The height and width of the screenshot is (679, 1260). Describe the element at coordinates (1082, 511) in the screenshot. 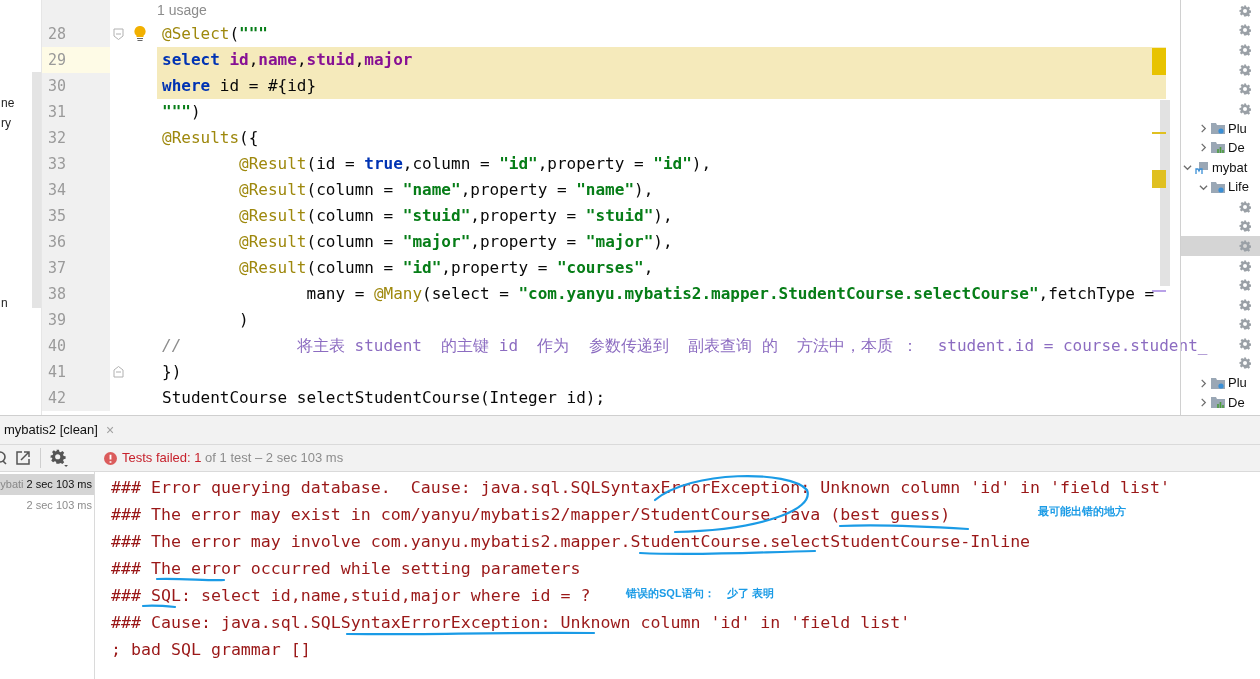

I see `handwritten-note: 最可能出错的地方` at that location.